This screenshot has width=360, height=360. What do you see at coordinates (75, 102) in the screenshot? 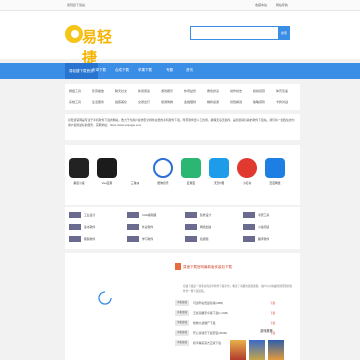
I see `category-link: 系统工具` at bounding box center [75, 102].